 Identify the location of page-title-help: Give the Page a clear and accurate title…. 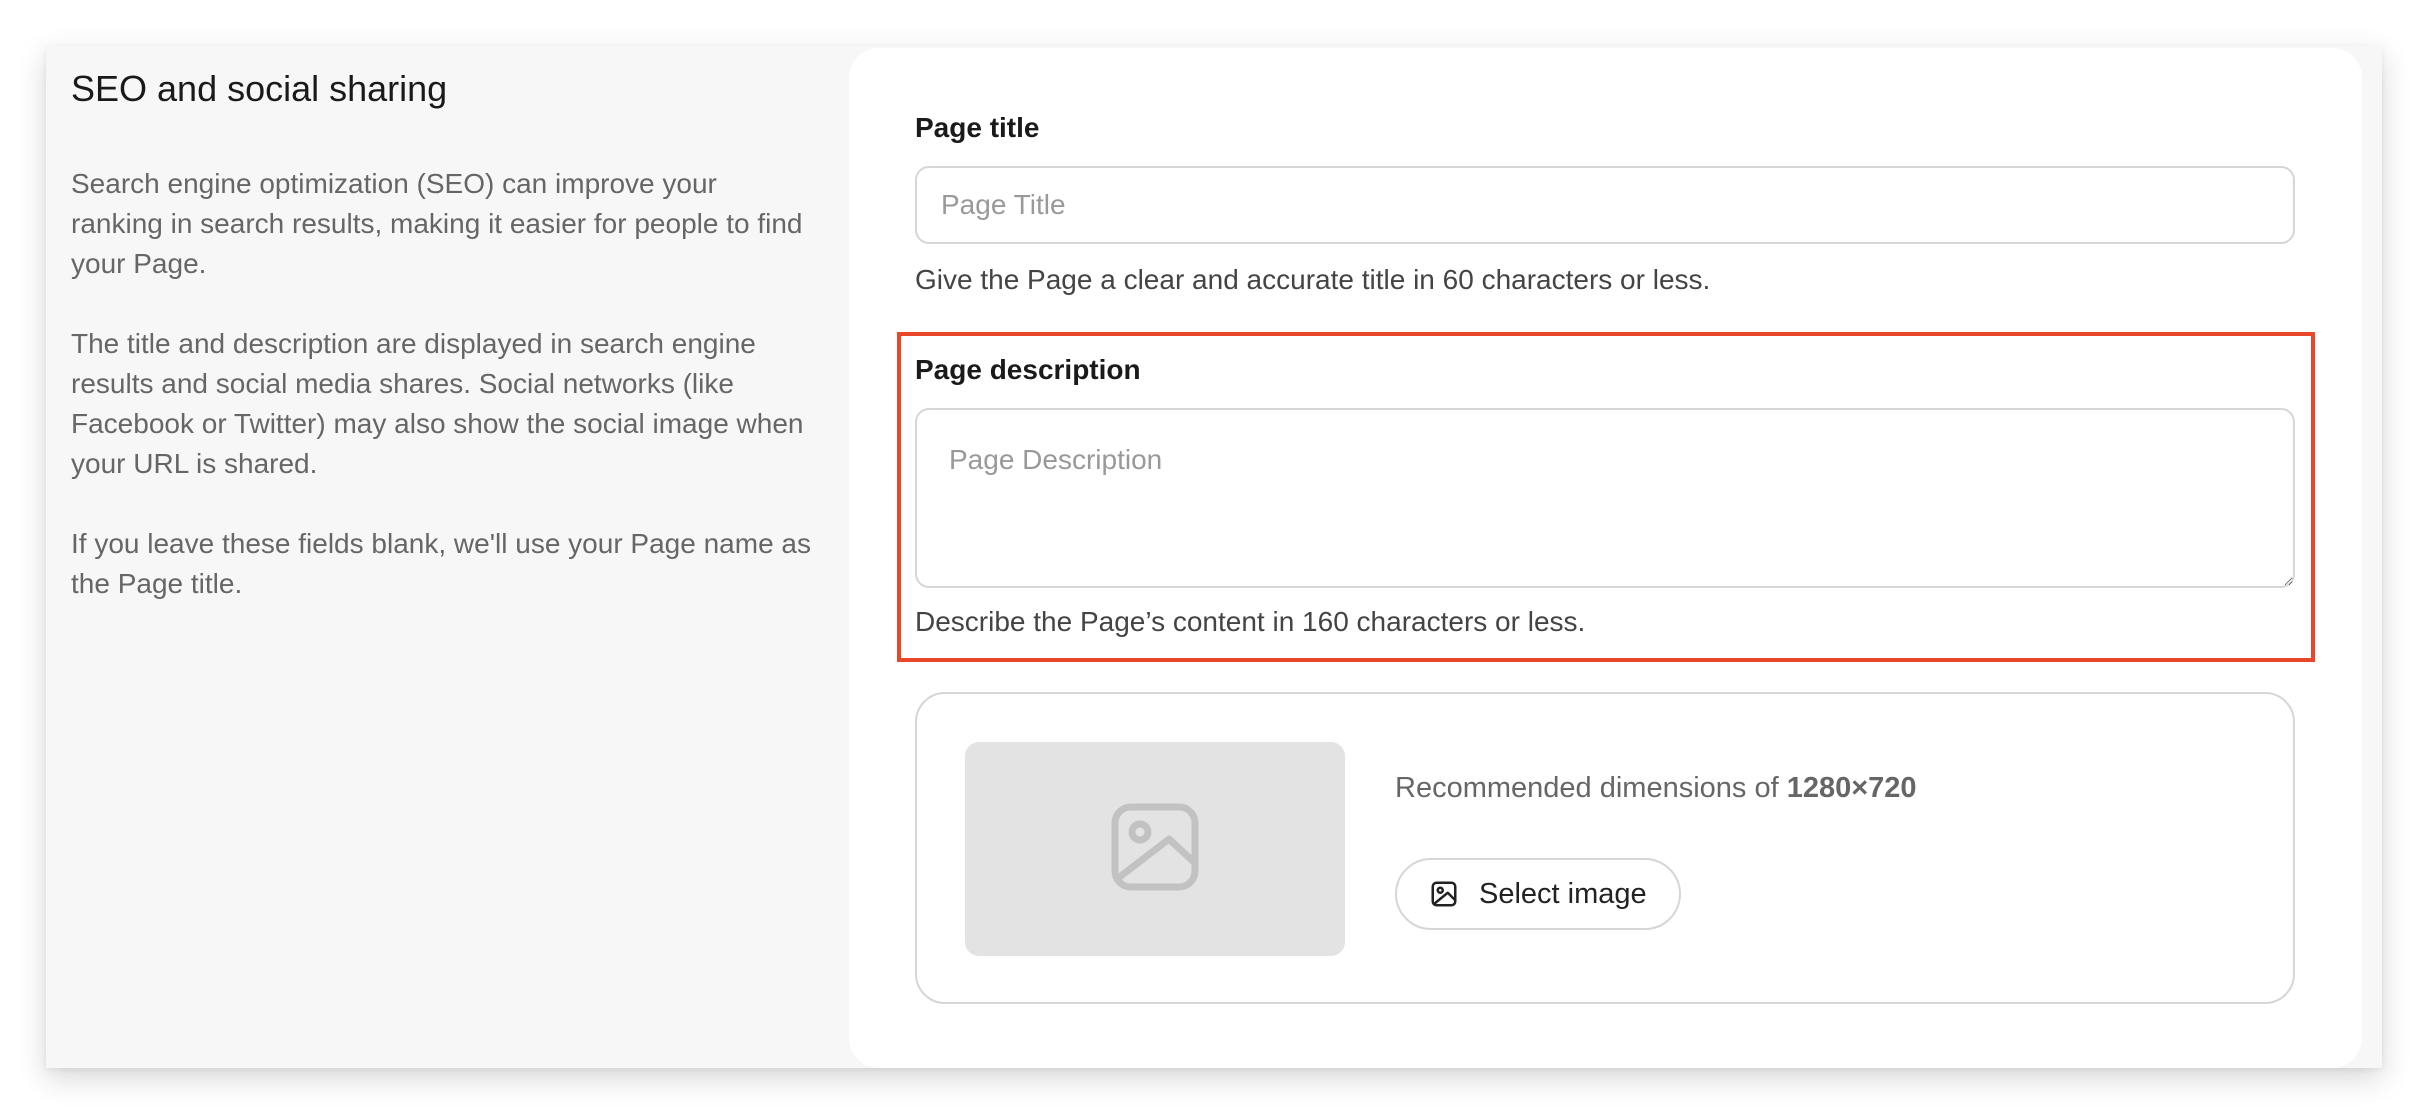
(1313, 279).